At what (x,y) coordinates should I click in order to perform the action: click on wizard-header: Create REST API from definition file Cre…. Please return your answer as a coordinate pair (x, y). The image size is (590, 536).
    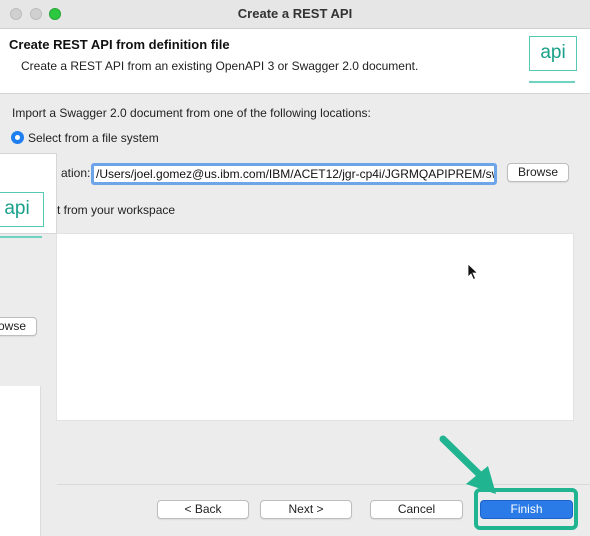
    Looking at the image, I should click on (295, 61).